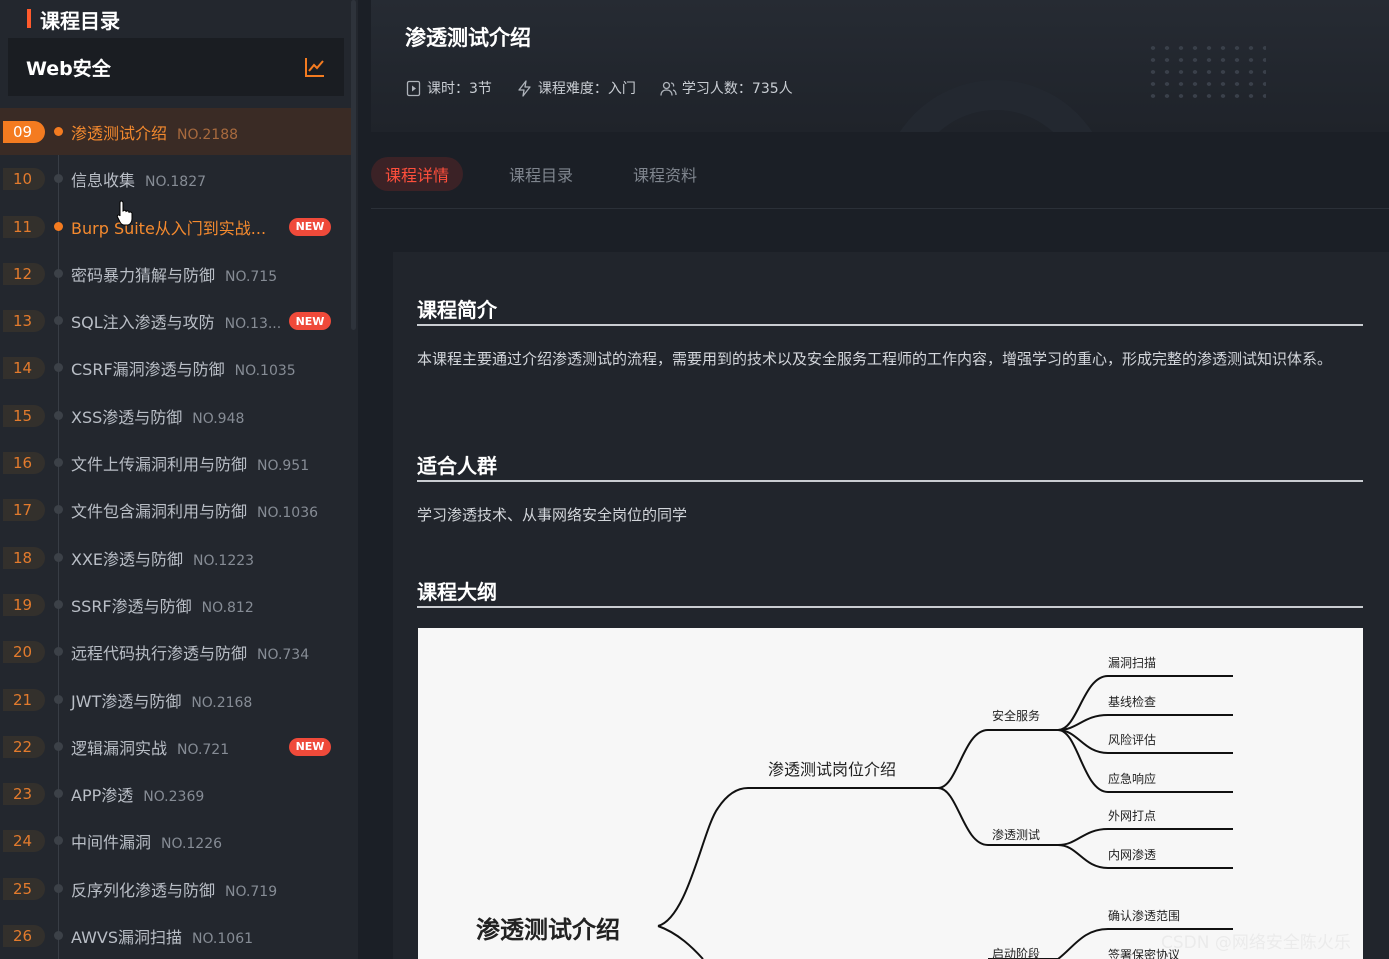  What do you see at coordinates (218, 418) in the screenshot?
I see `lesson-code: NO.948` at bounding box center [218, 418].